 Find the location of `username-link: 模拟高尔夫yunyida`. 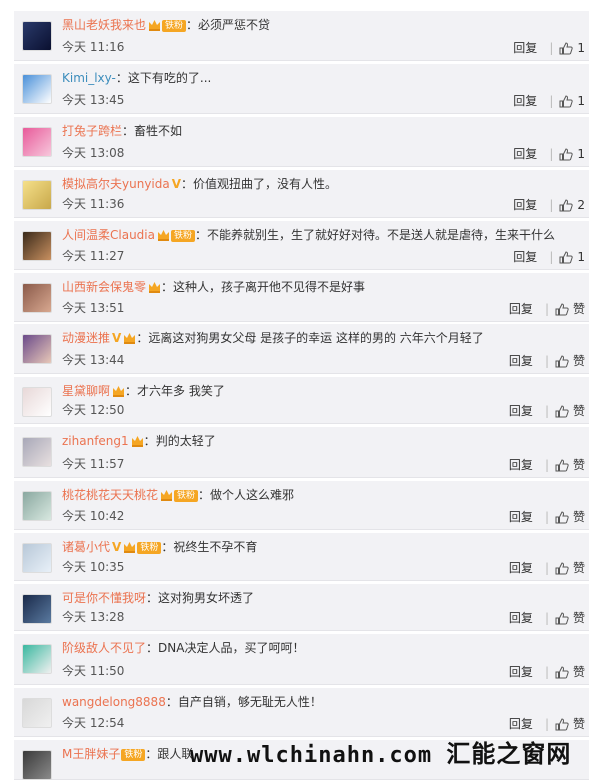

username-link: 模拟高尔夫yunyida is located at coordinates (116, 184).